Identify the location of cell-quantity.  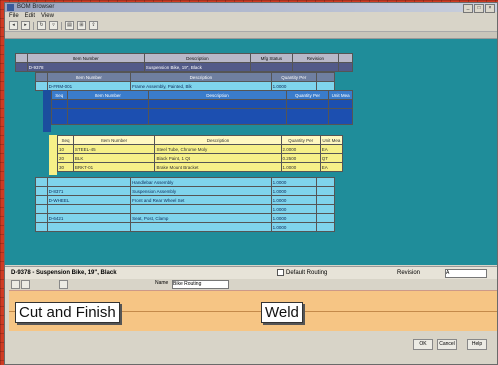
(307, 104).